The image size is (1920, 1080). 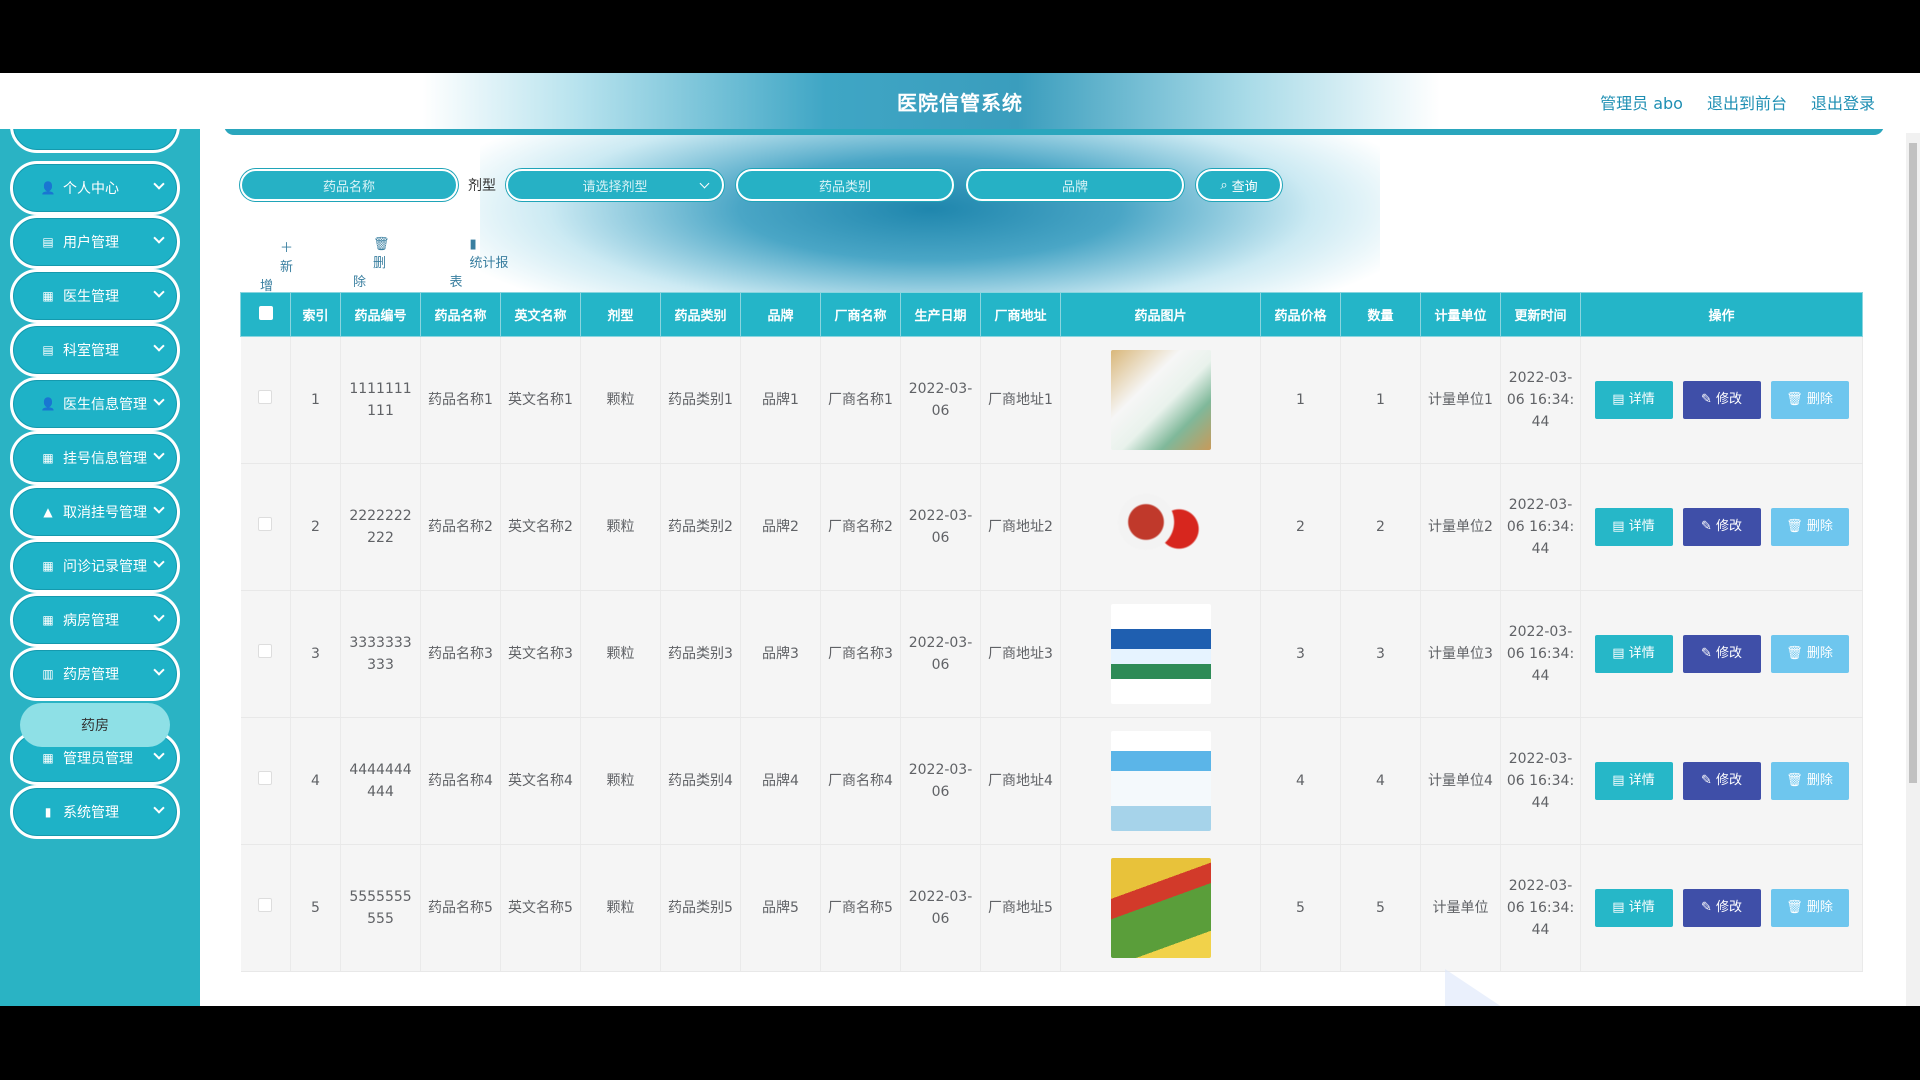 What do you see at coordinates (860, 908) in the screenshot?
I see `cell-maker: 厂商名称5` at bounding box center [860, 908].